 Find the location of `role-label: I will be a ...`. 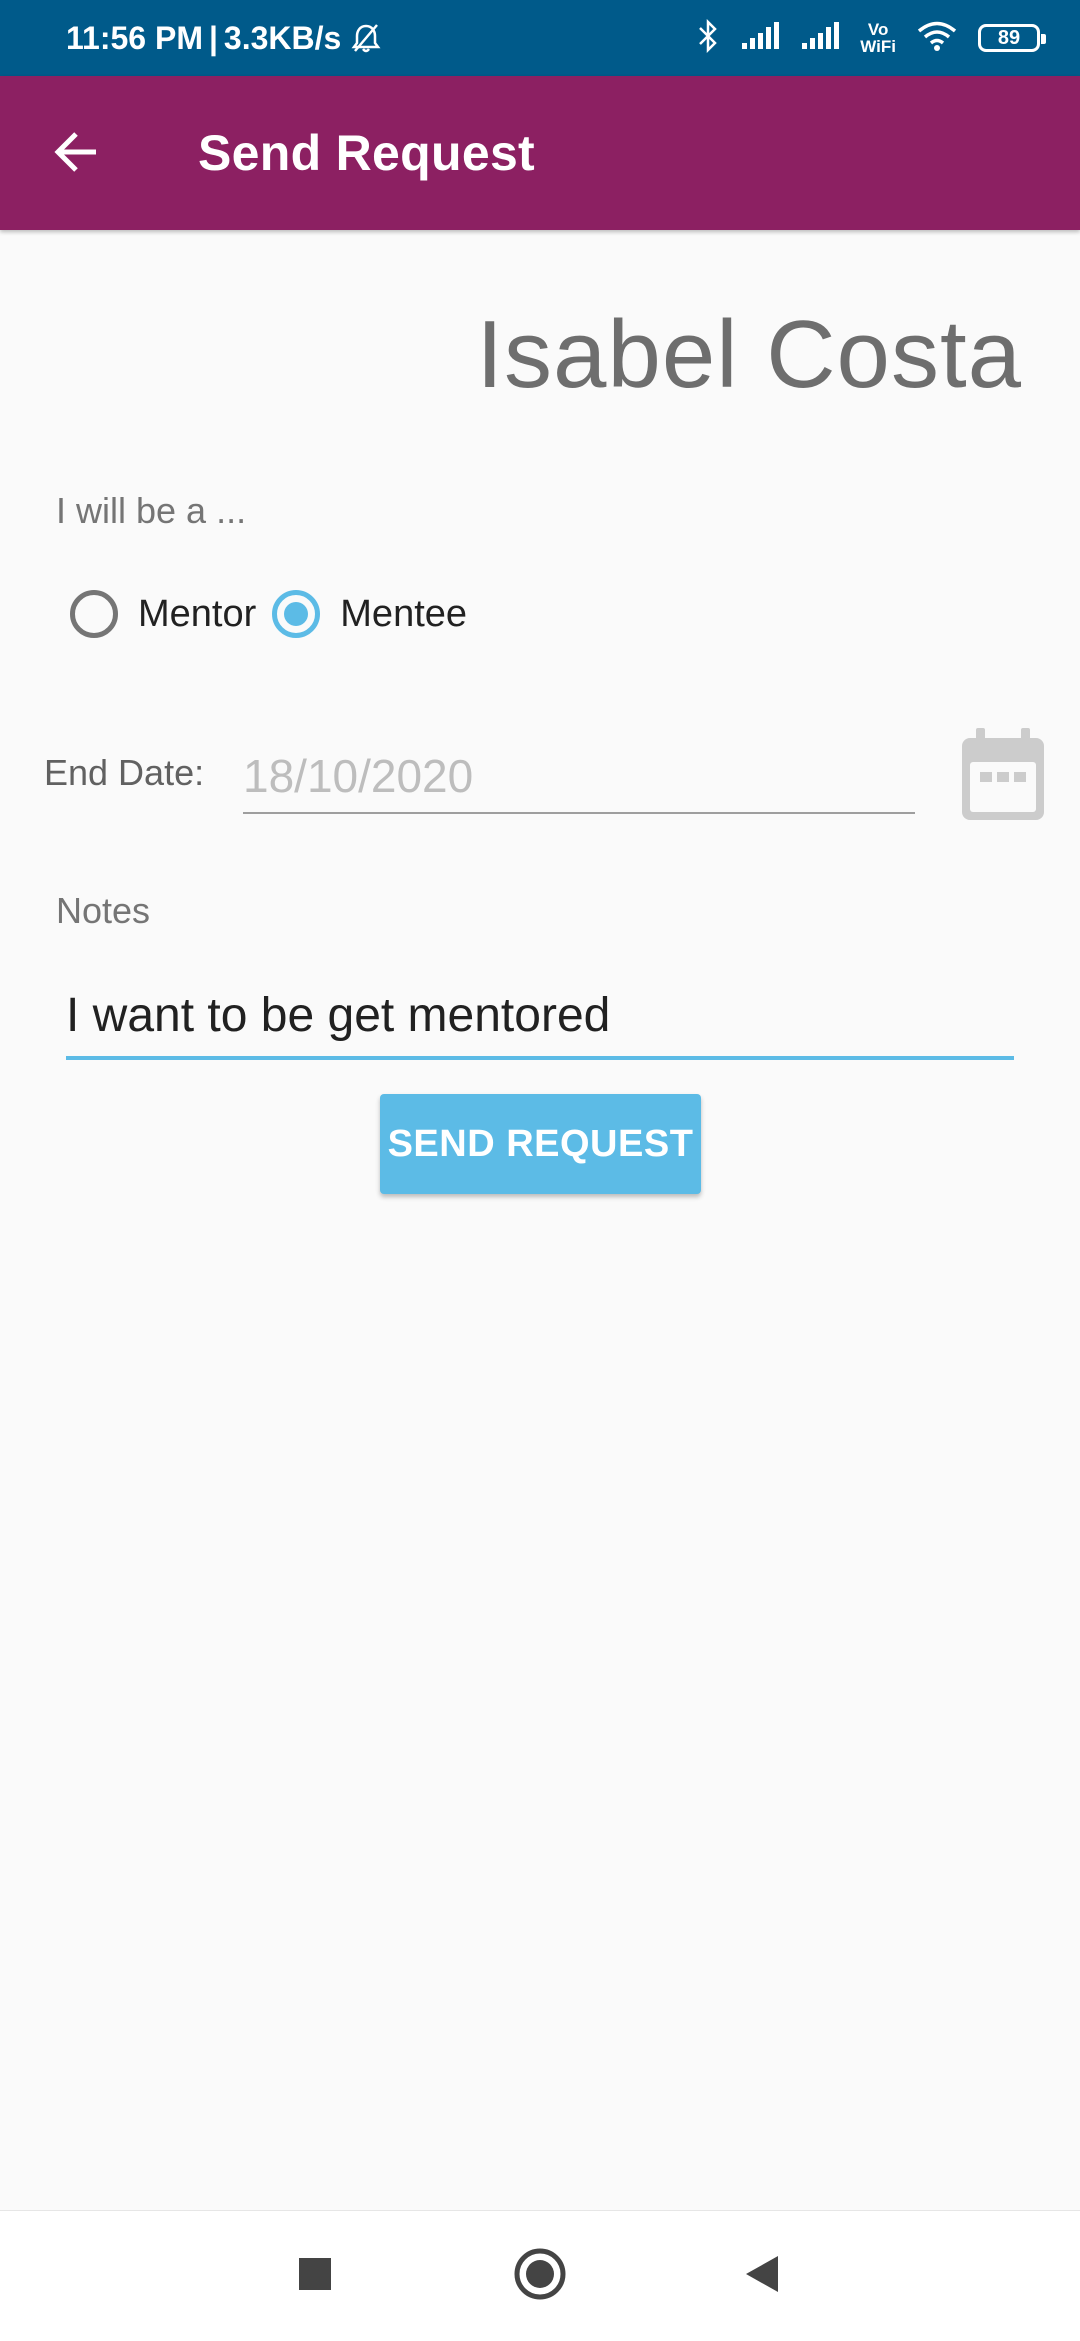

role-label: I will be a ... is located at coordinates (151, 510).